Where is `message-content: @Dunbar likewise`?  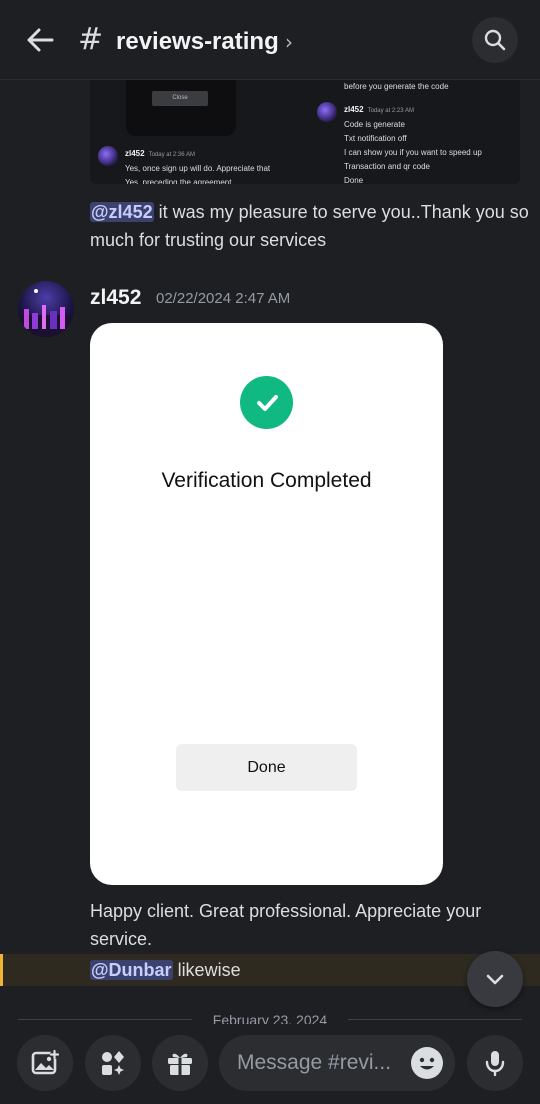 message-content: @Dunbar likewise is located at coordinates (165, 970).